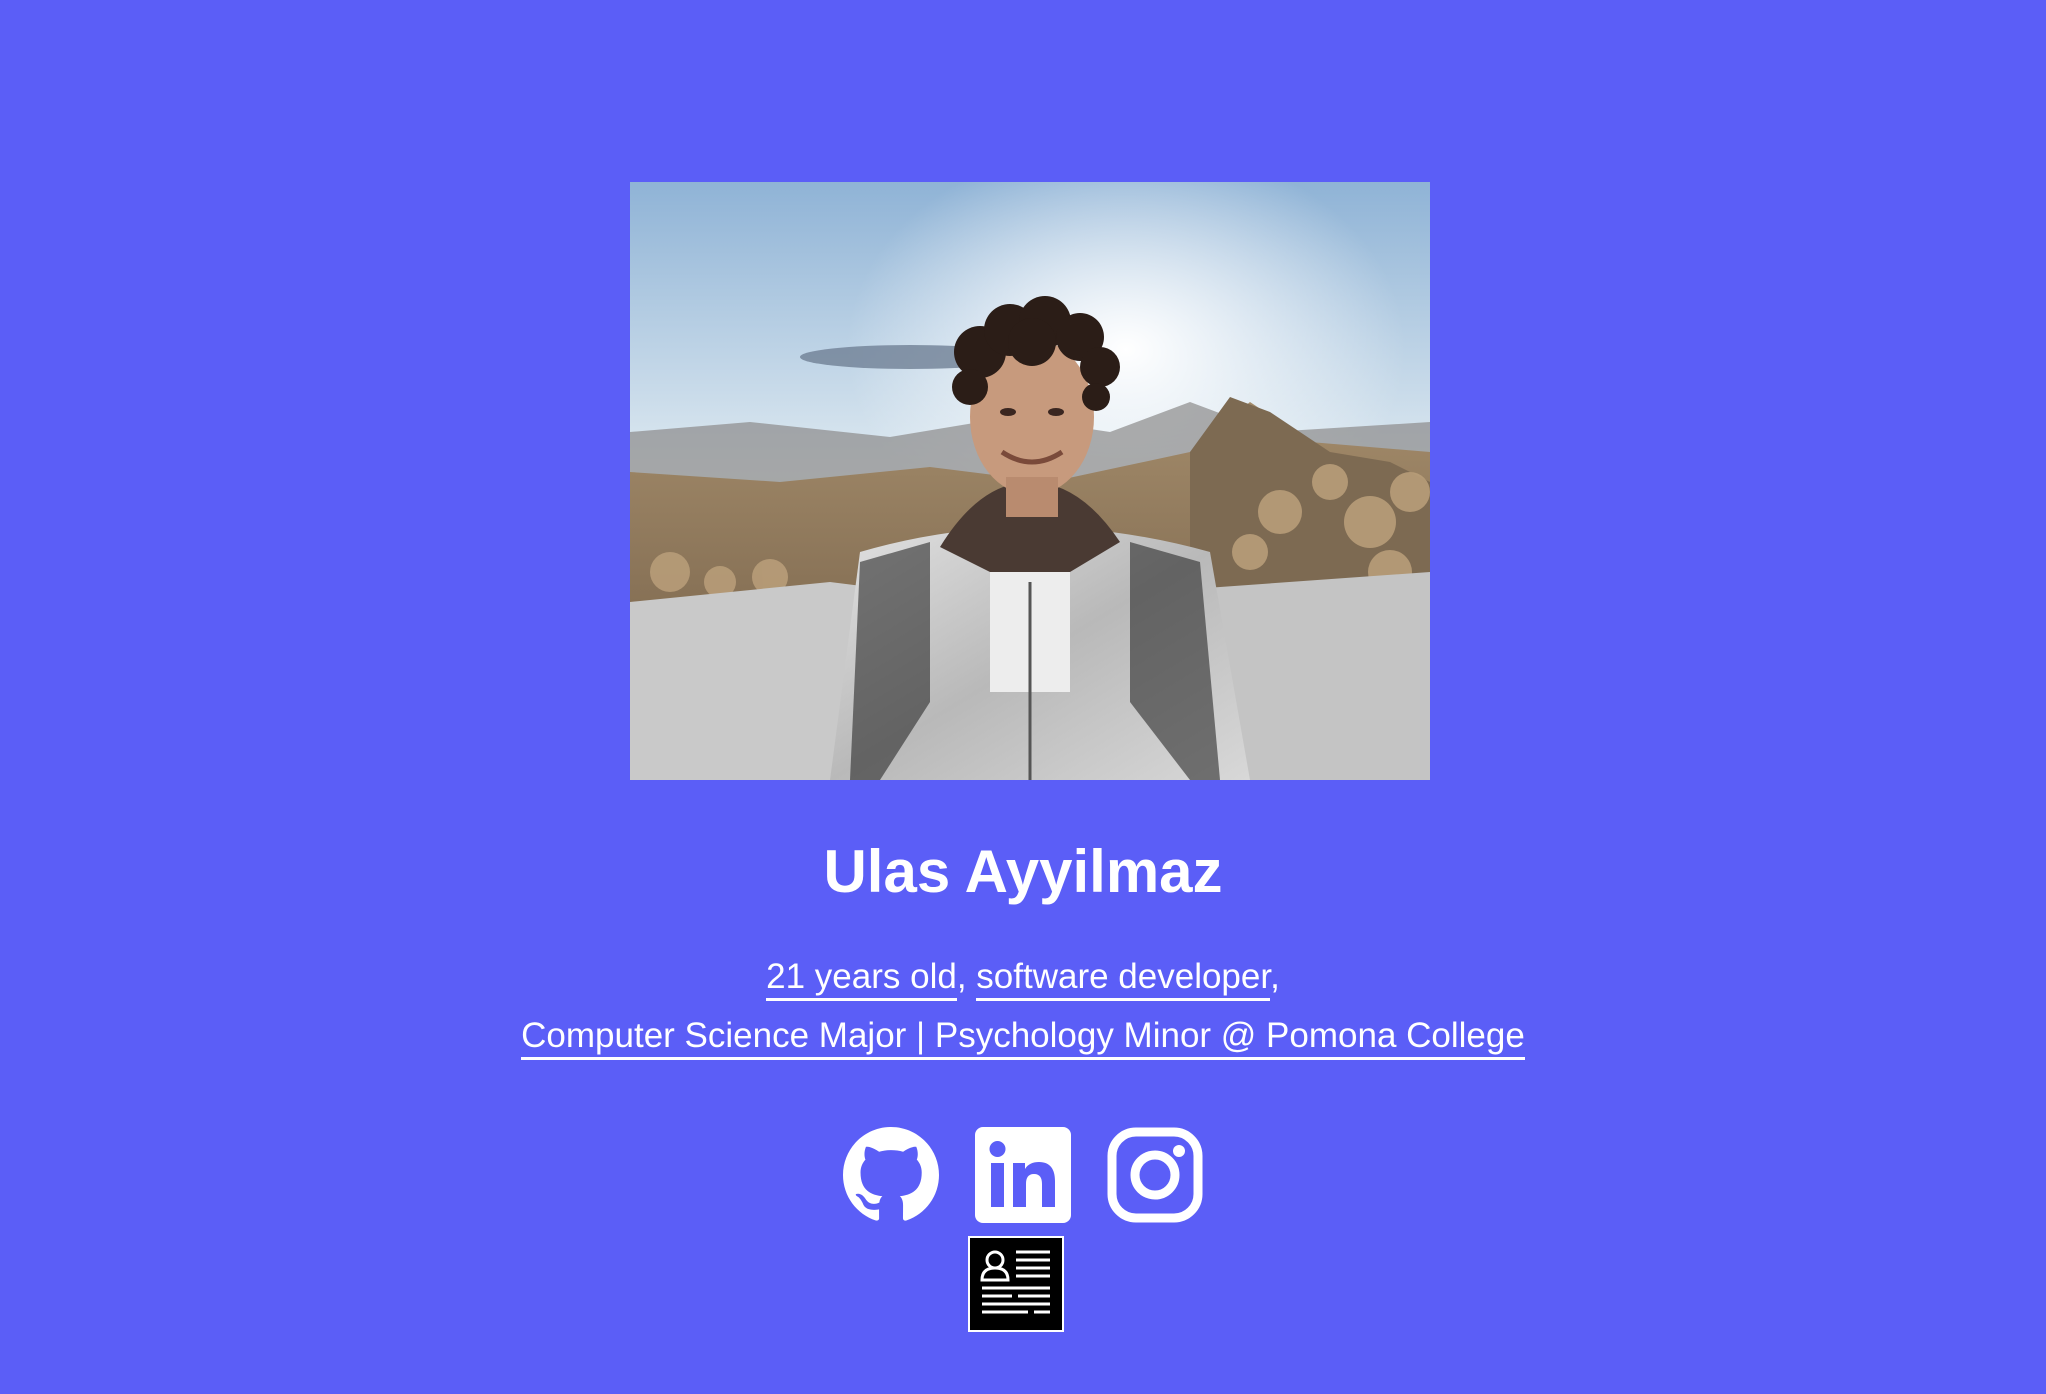  I want to click on github-link, so click(891, 1175).